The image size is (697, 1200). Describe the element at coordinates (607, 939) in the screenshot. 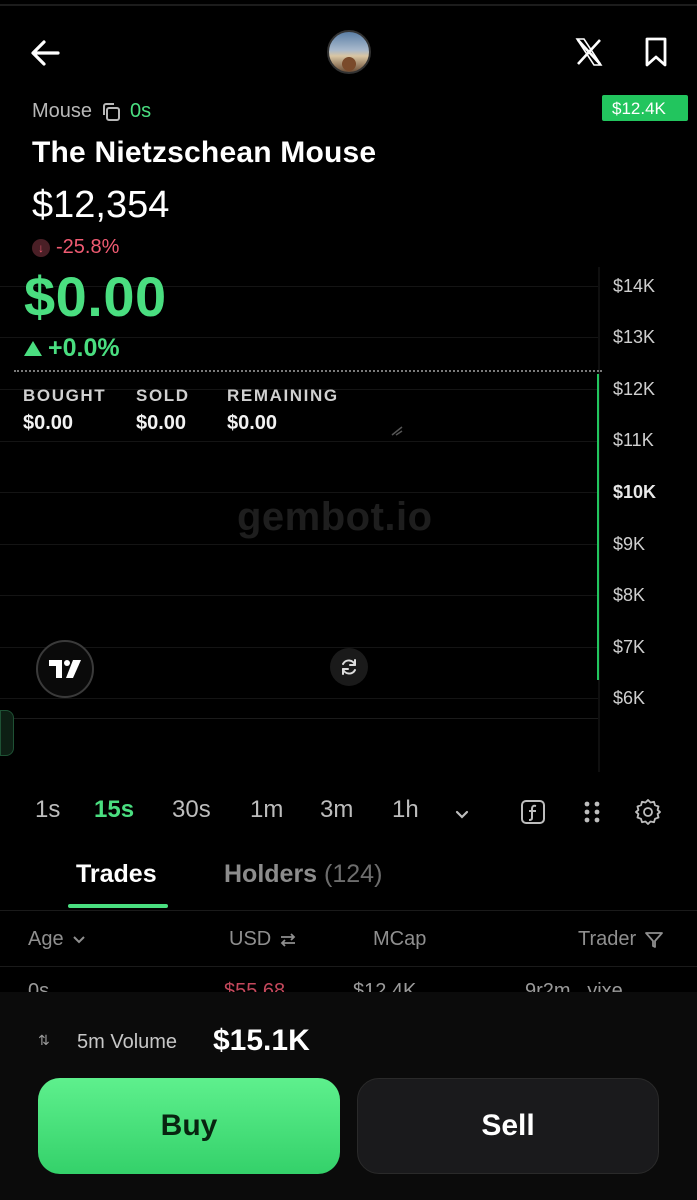

I see `column-label: Trader` at that location.